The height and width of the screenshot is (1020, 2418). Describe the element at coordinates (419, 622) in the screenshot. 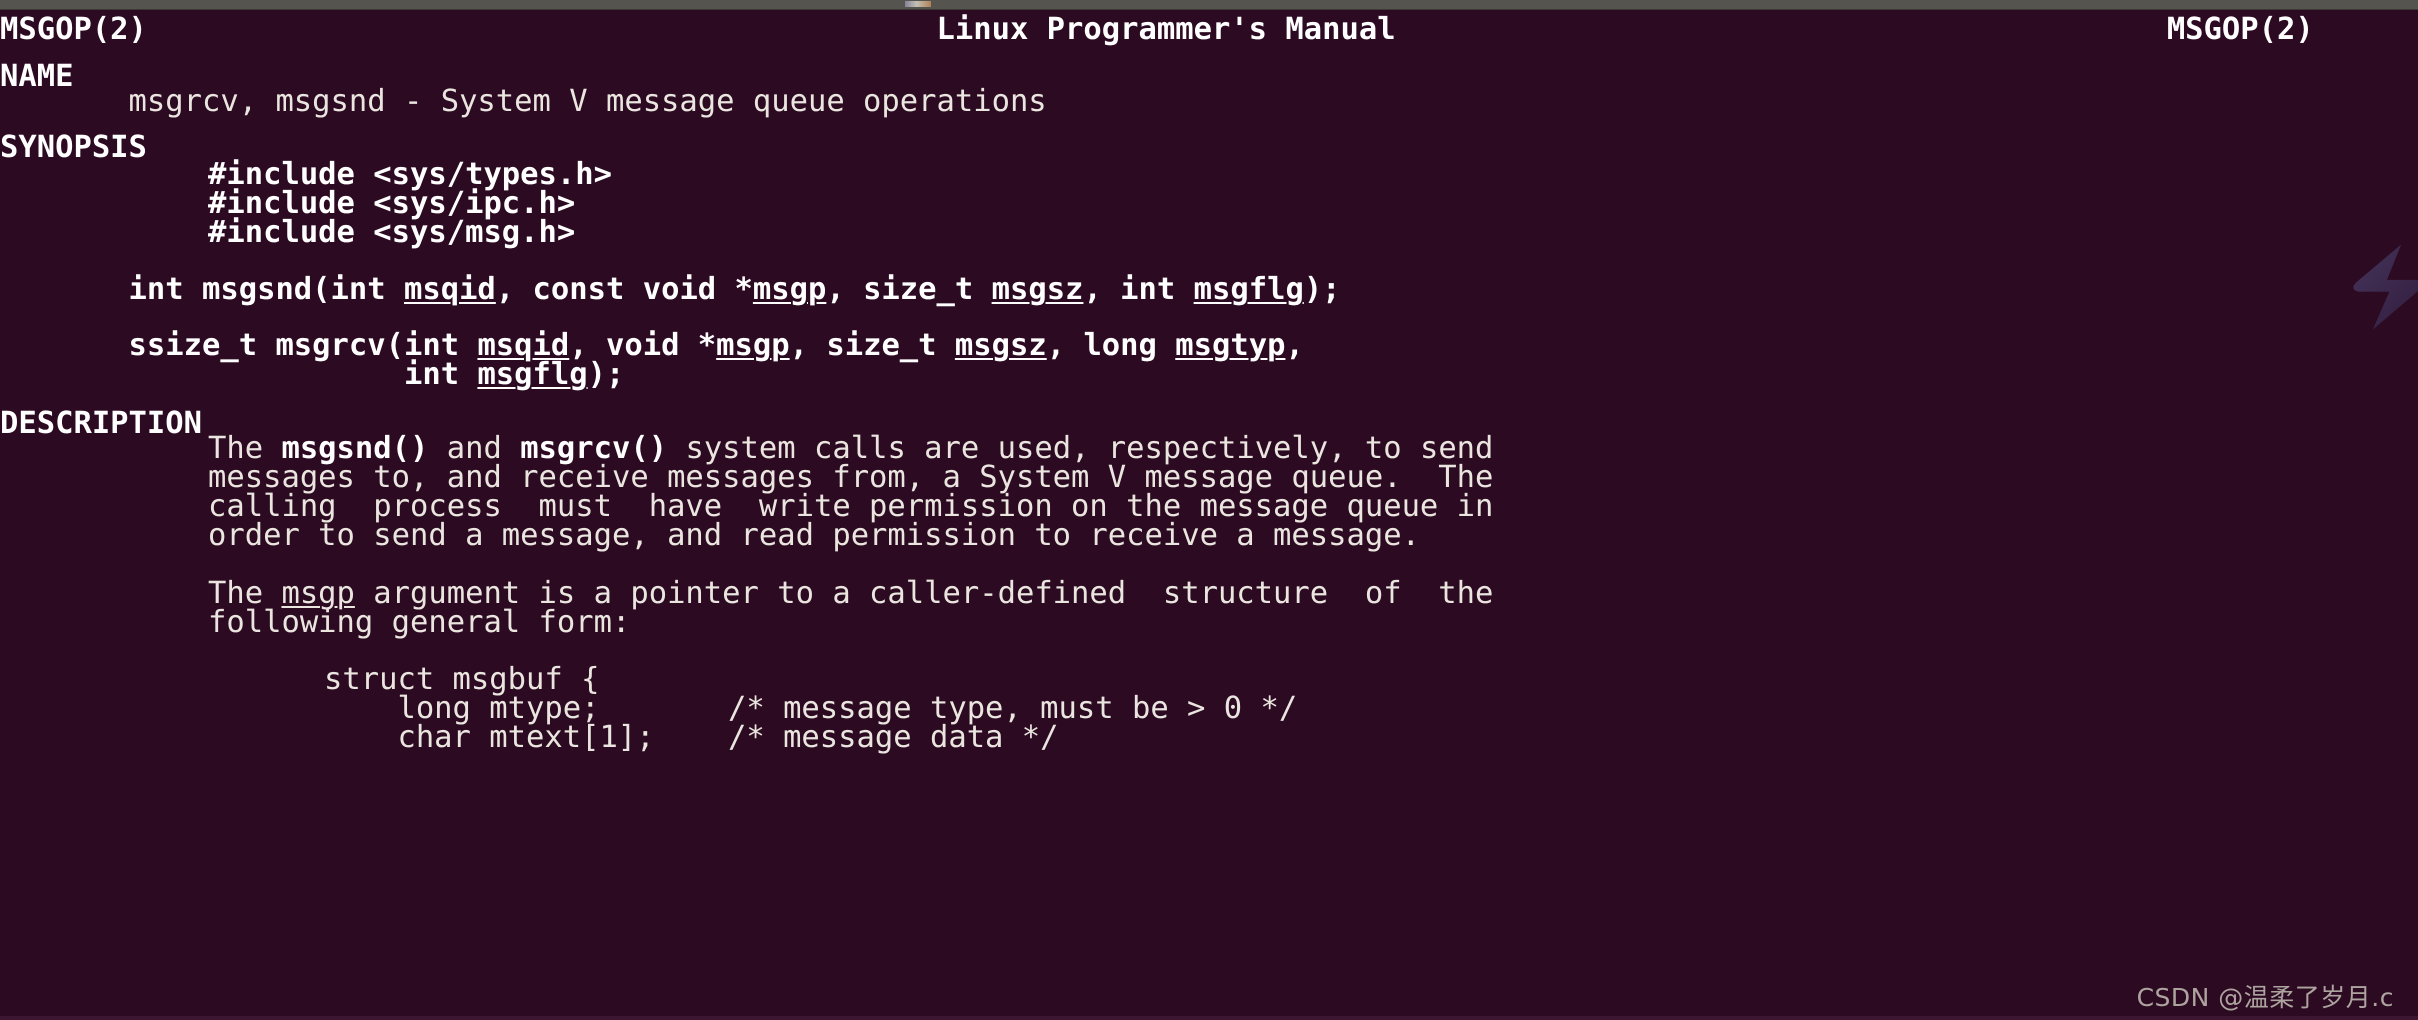

I see `description-p2-line2: following general form:` at that location.